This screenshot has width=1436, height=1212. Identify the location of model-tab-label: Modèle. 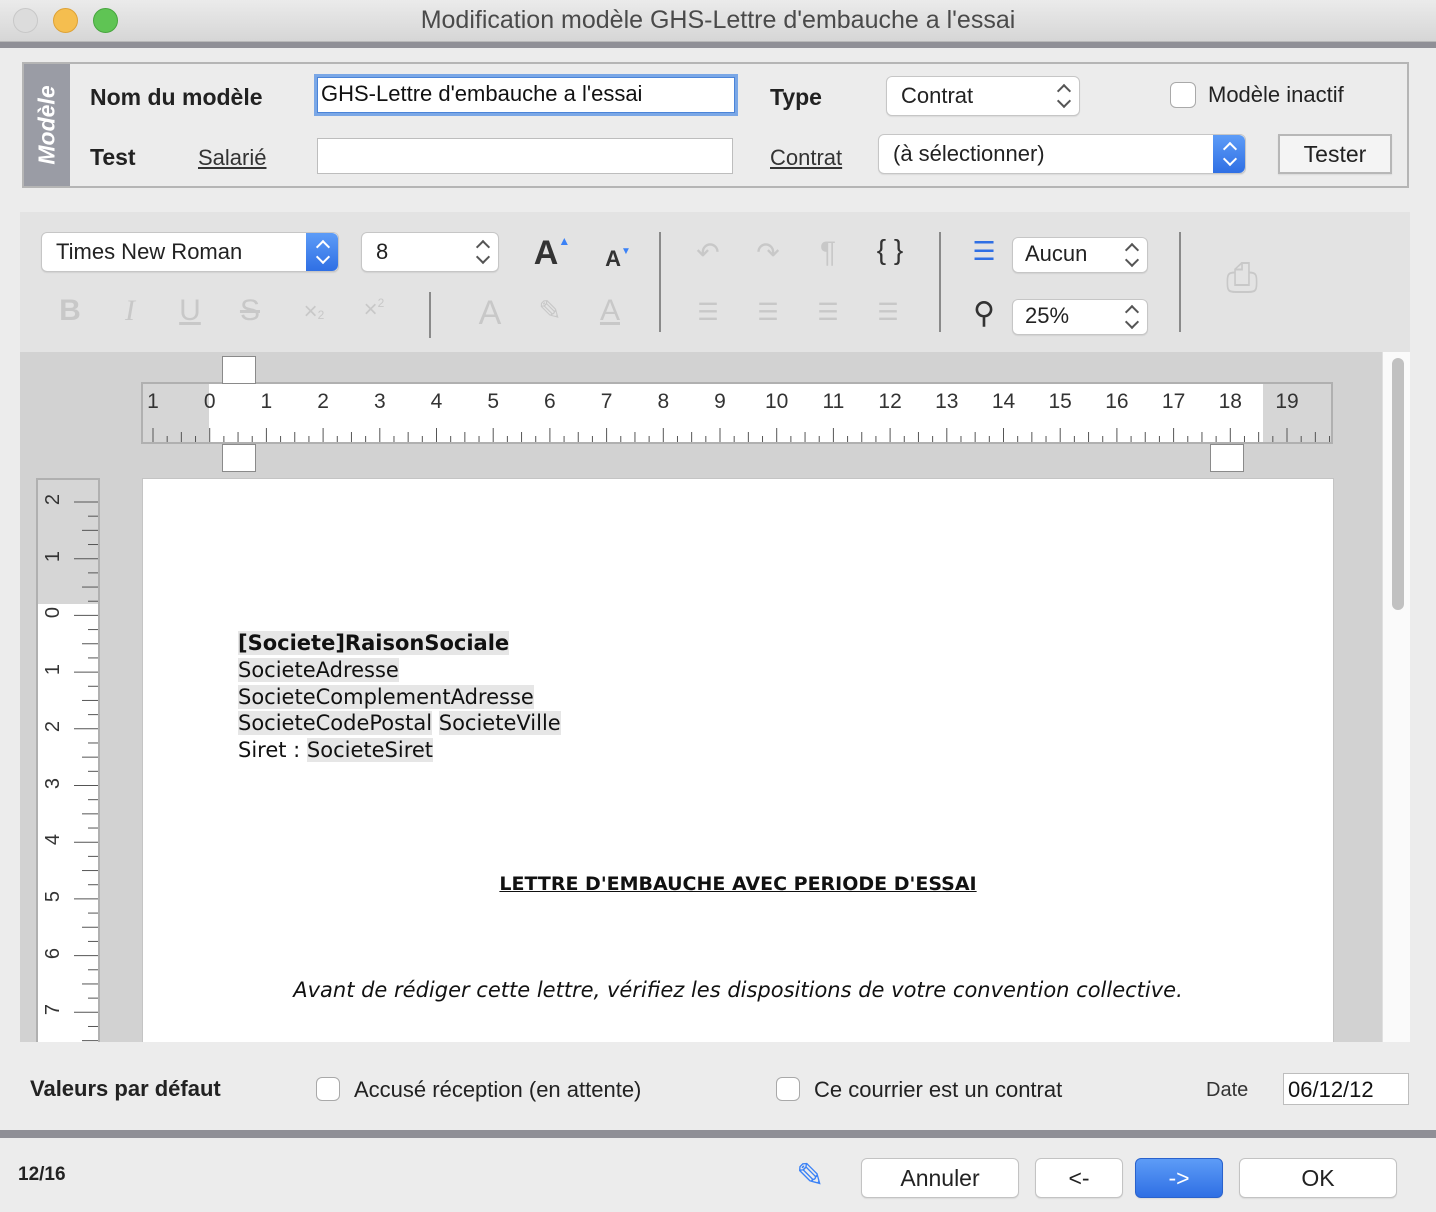
(46, 125).